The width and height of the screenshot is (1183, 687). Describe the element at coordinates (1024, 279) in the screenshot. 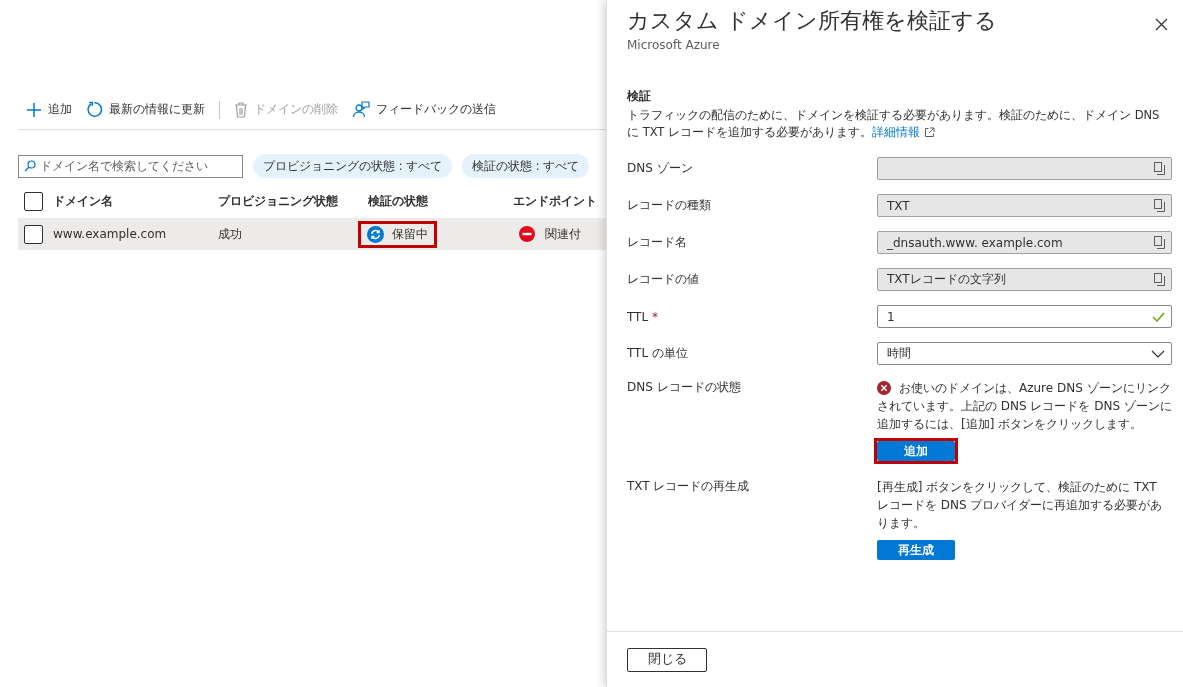

I see `input-field: TXTレコードの文字列` at that location.